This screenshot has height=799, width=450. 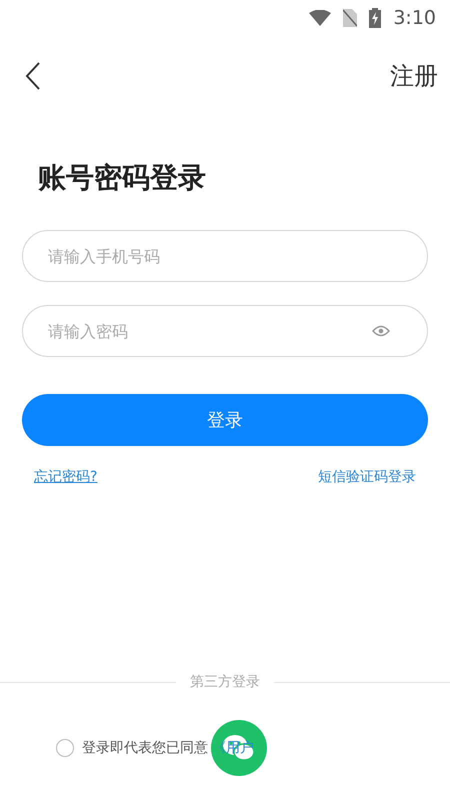 What do you see at coordinates (65, 748) in the screenshot?
I see `agreement-checkbox` at bounding box center [65, 748].